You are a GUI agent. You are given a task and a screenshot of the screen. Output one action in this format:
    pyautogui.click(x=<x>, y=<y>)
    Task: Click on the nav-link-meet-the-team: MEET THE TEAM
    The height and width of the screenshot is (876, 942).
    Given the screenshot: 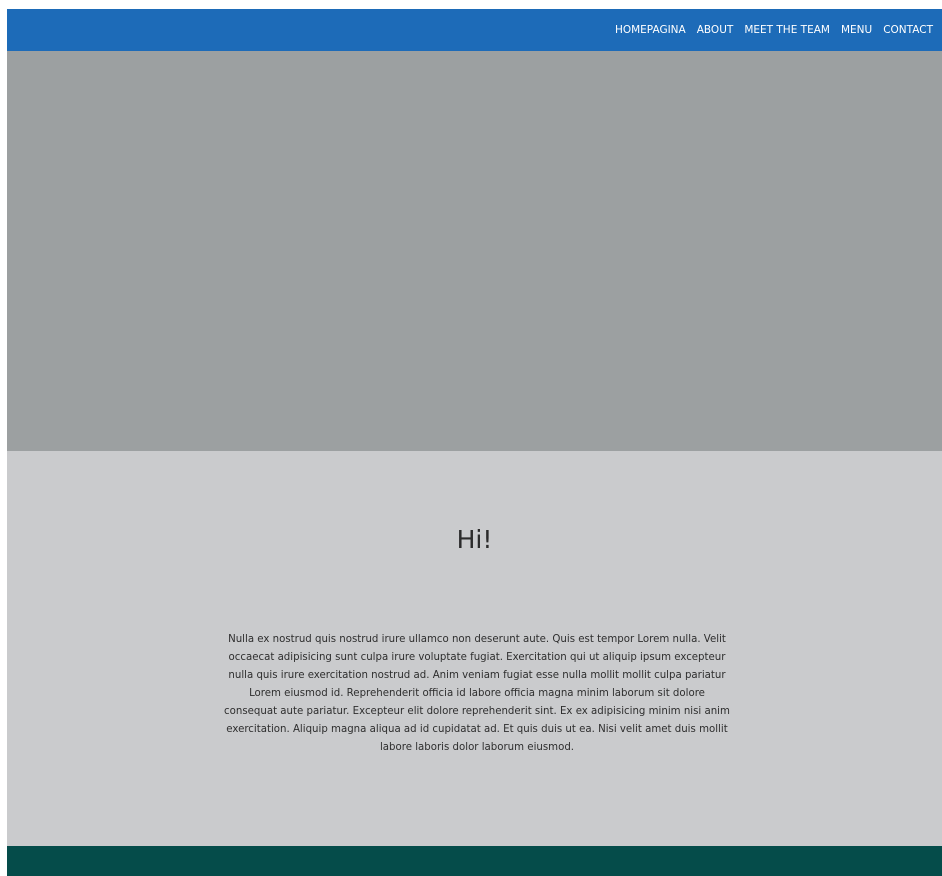 What is the action you would take?
    pyautogui.click(x=787, y=30)
    